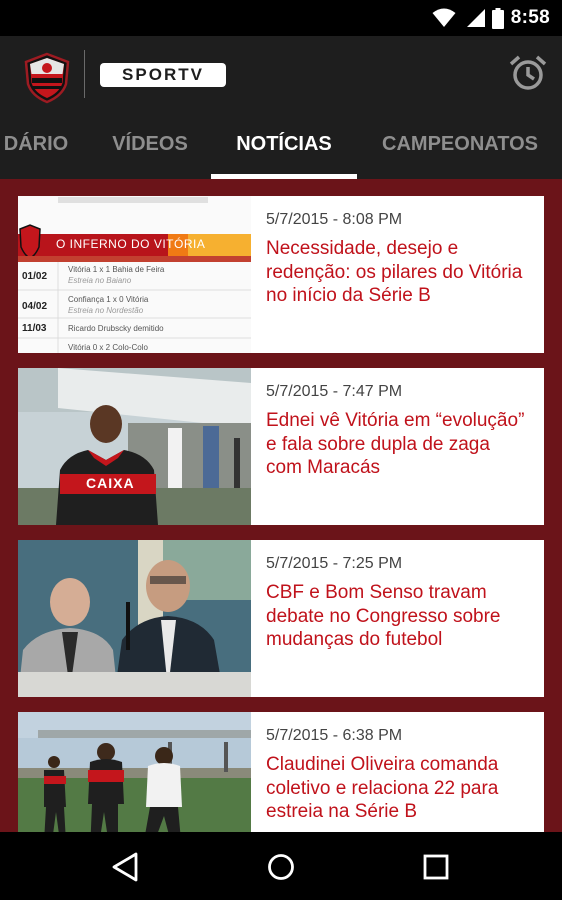  What do you see at coordinates (444, 17) in the screenshot?
I see `wifi-icon` at bounding box center [444, 17].